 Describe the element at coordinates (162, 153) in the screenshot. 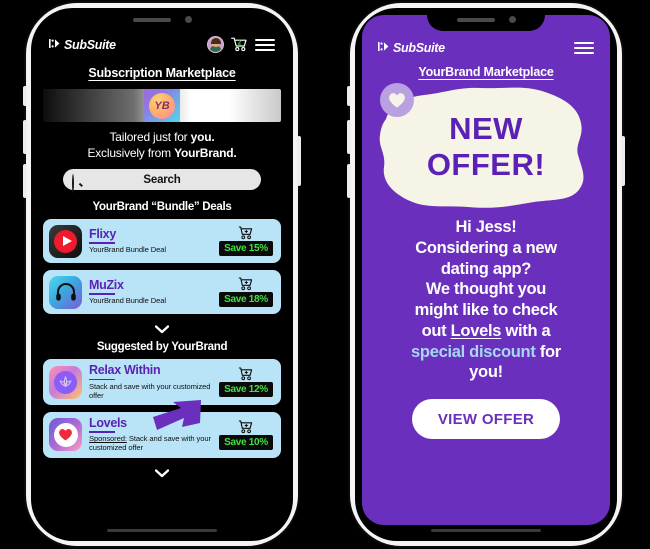

I see `tagline-line-2: Exclusively from YourBrand.` at that location.